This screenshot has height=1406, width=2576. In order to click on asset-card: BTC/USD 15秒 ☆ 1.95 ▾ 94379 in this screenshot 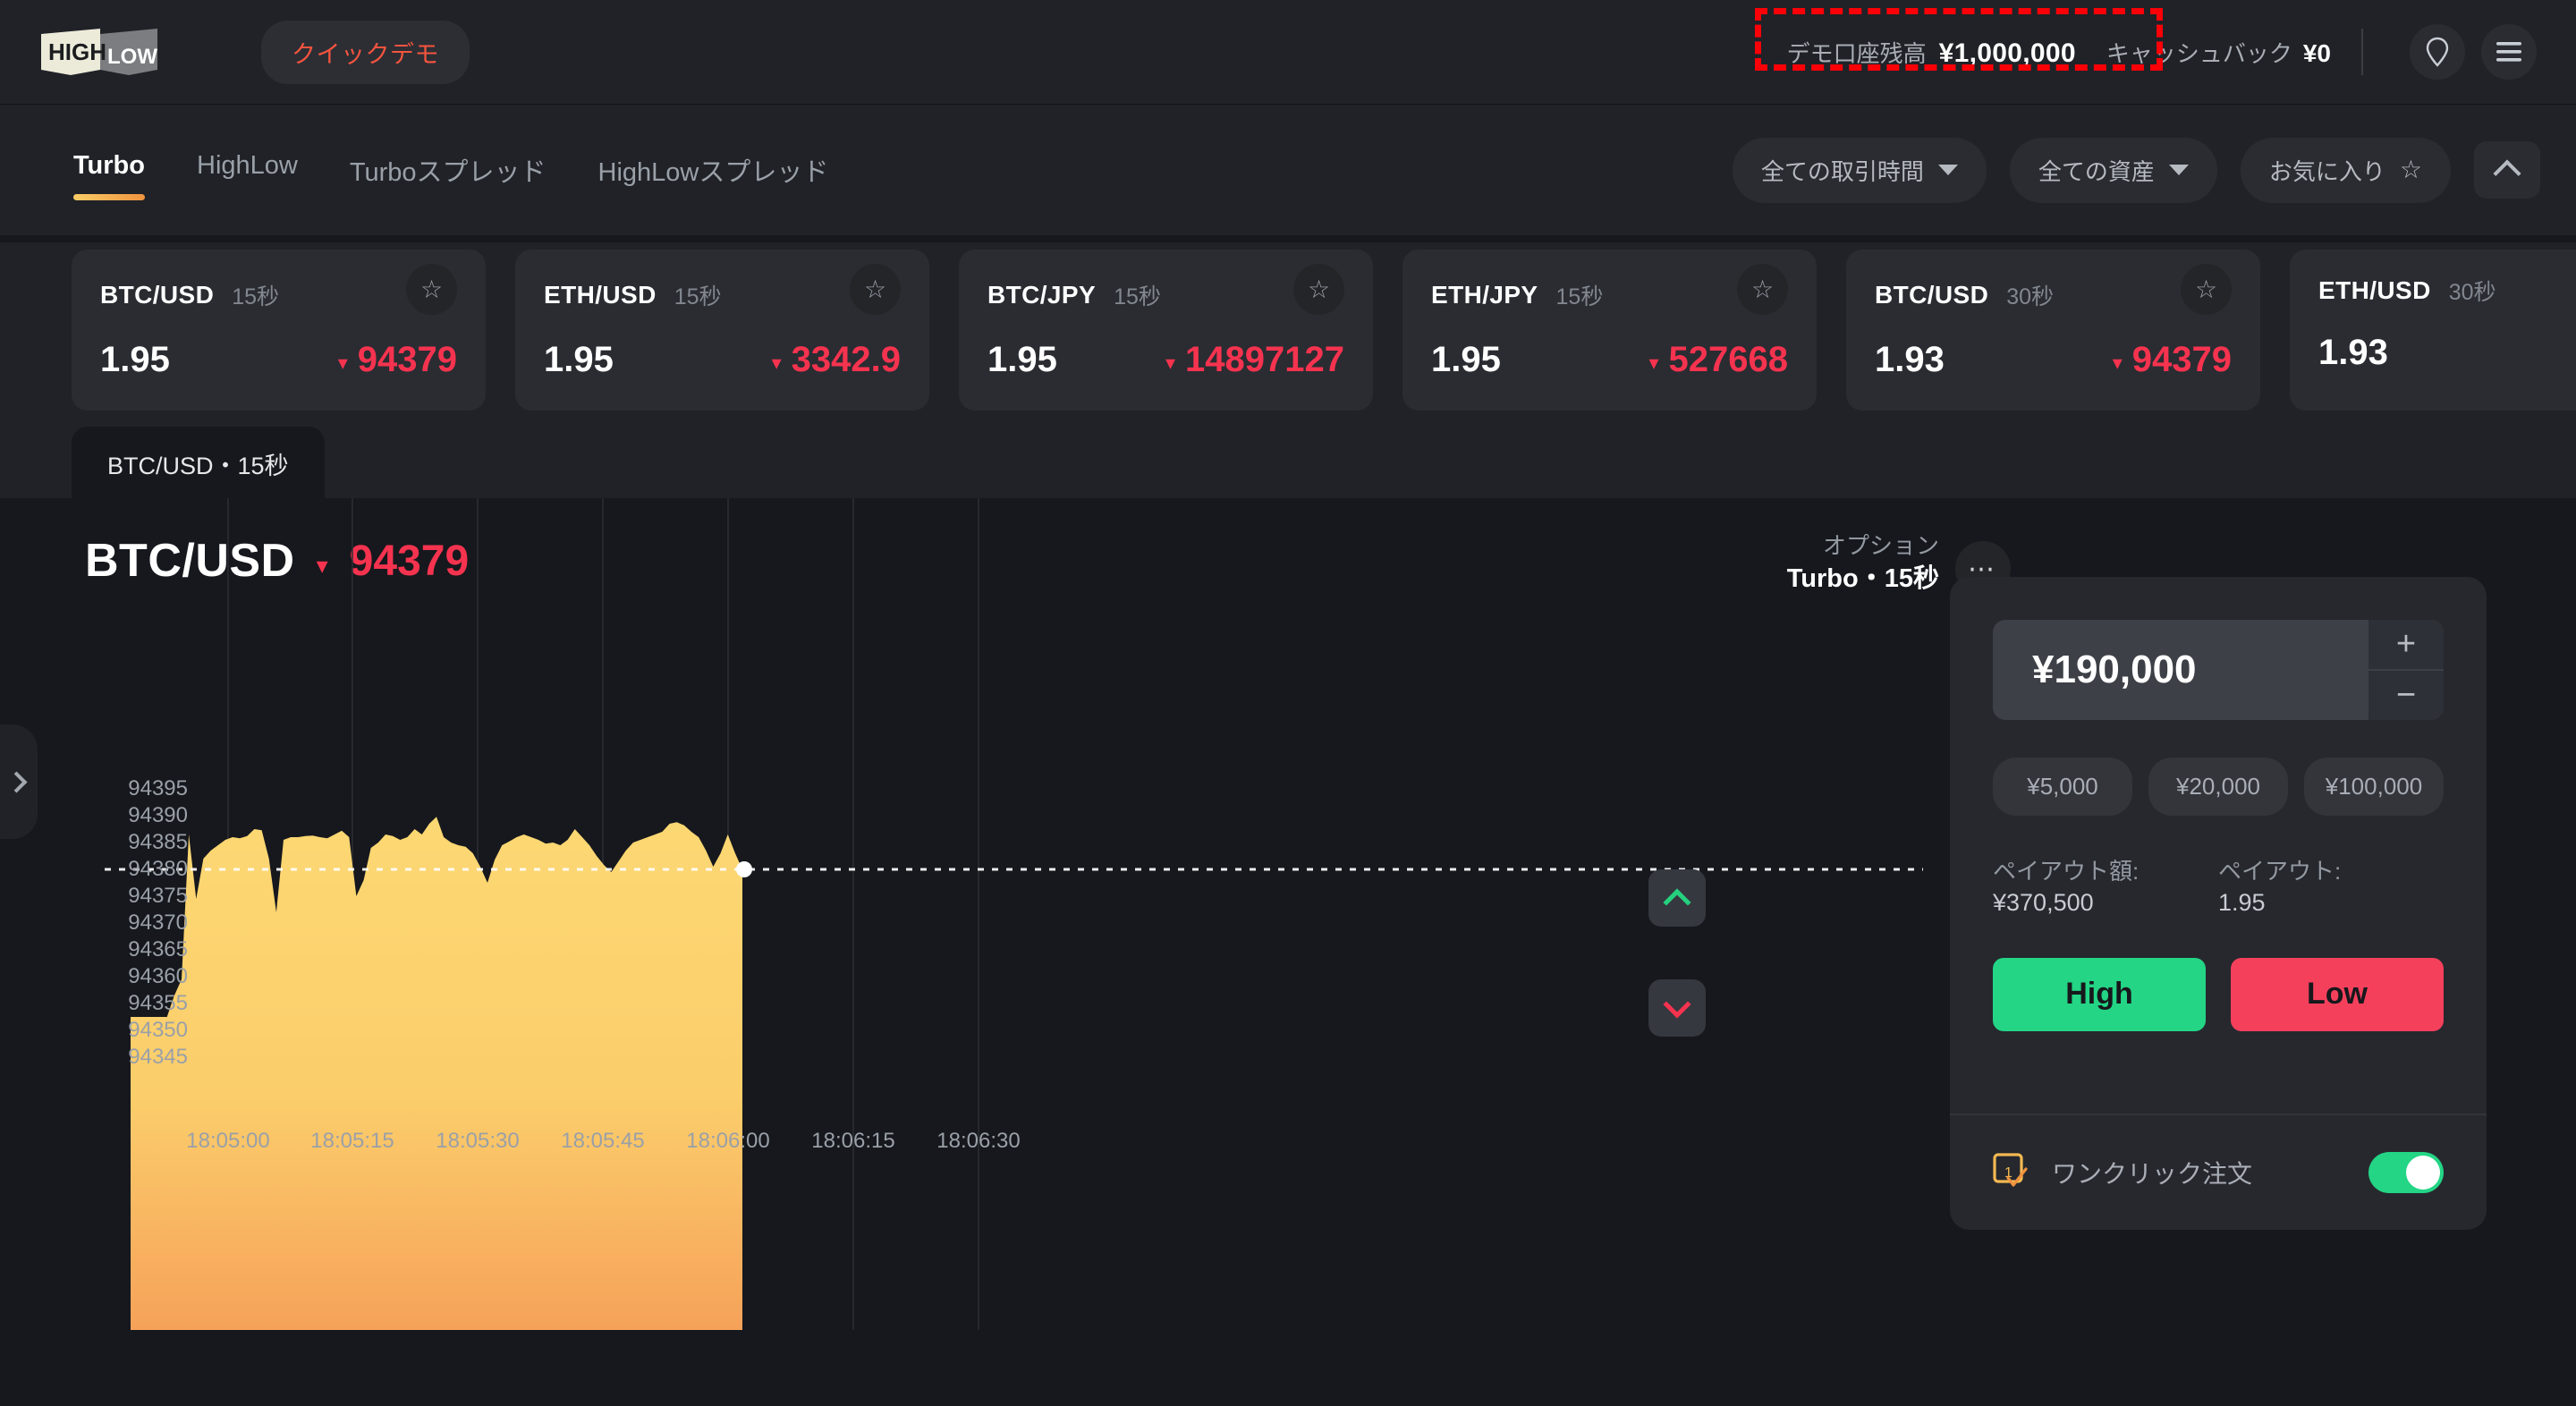, I will do `click(279, 331)`.